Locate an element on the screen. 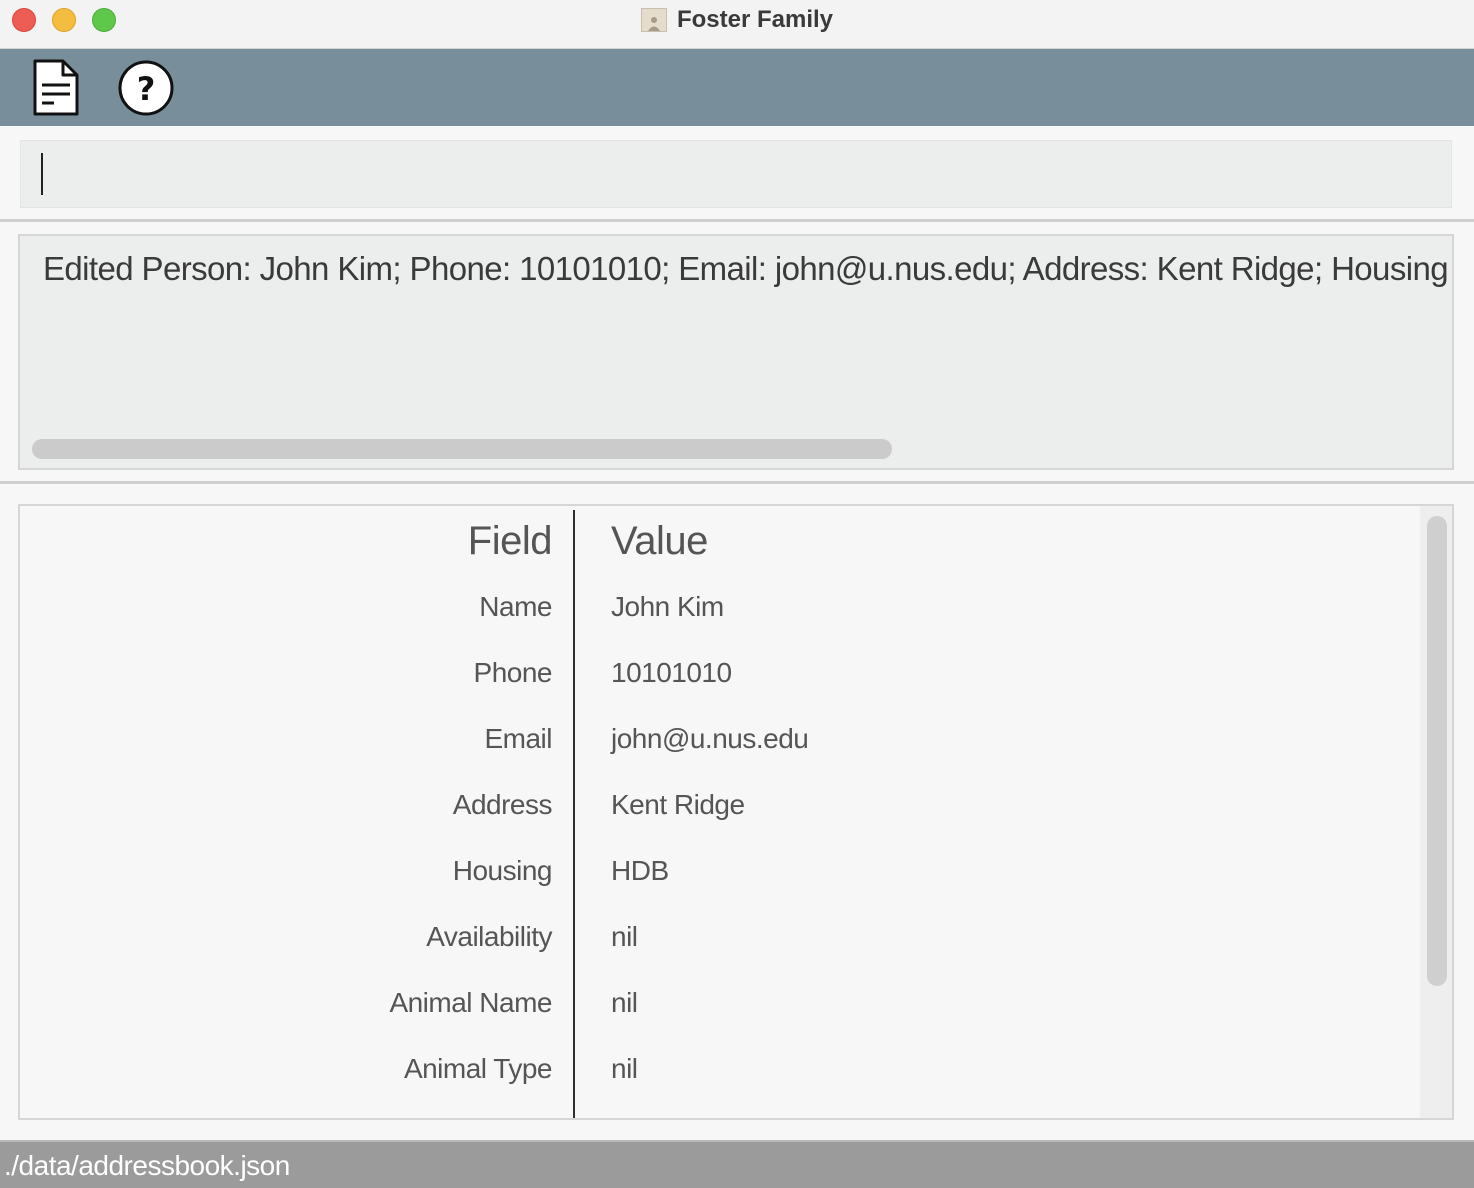 This screenshot has width=1474, height=1188. table-row: Housing HDB is located at coordinates (719, 871).